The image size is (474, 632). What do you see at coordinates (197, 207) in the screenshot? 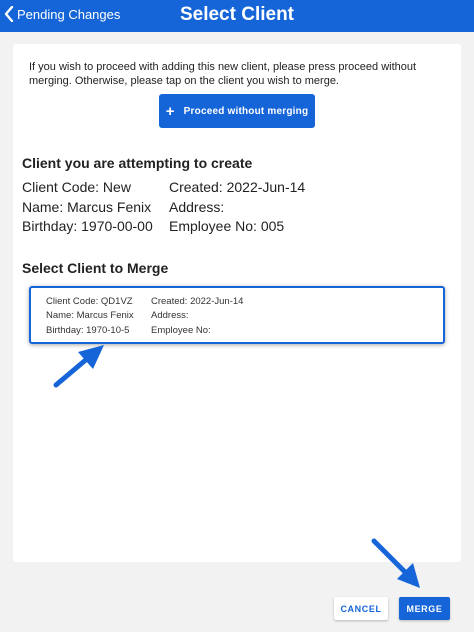
I see `create-address: Address:` at bounding box center [197, 207].